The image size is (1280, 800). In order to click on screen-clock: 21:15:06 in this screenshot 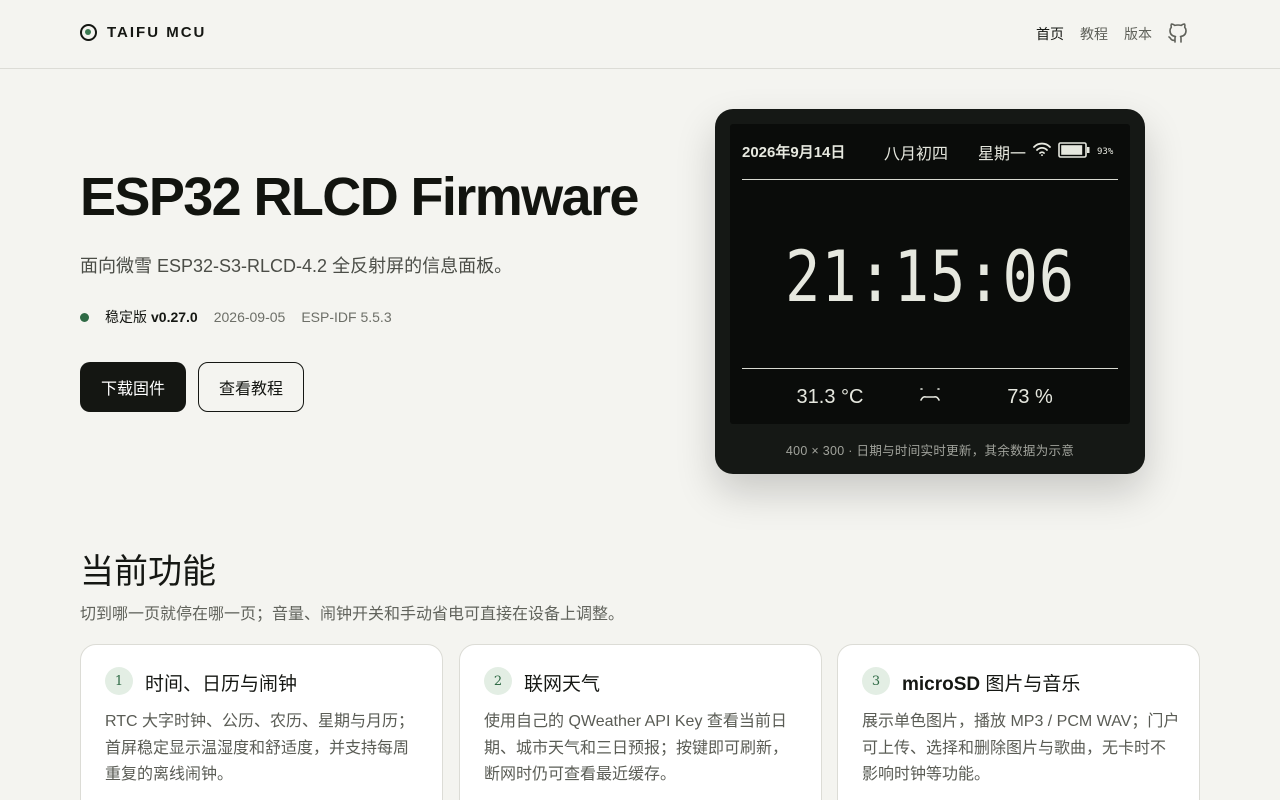, I will do `click(930, 277)`.